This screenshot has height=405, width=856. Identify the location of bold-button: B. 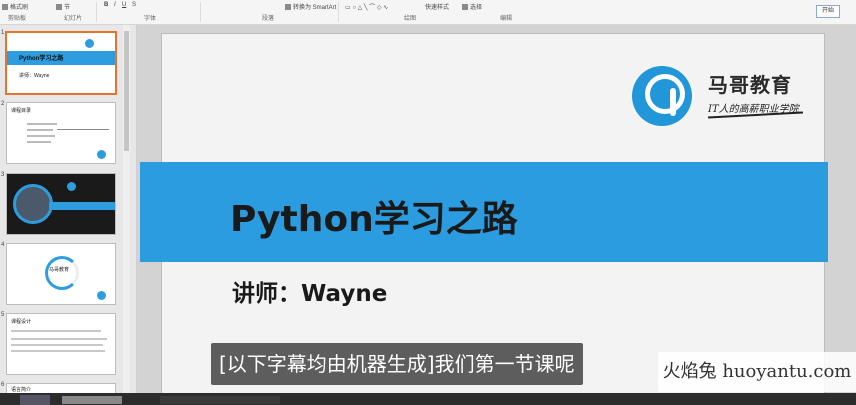
(106, 5).